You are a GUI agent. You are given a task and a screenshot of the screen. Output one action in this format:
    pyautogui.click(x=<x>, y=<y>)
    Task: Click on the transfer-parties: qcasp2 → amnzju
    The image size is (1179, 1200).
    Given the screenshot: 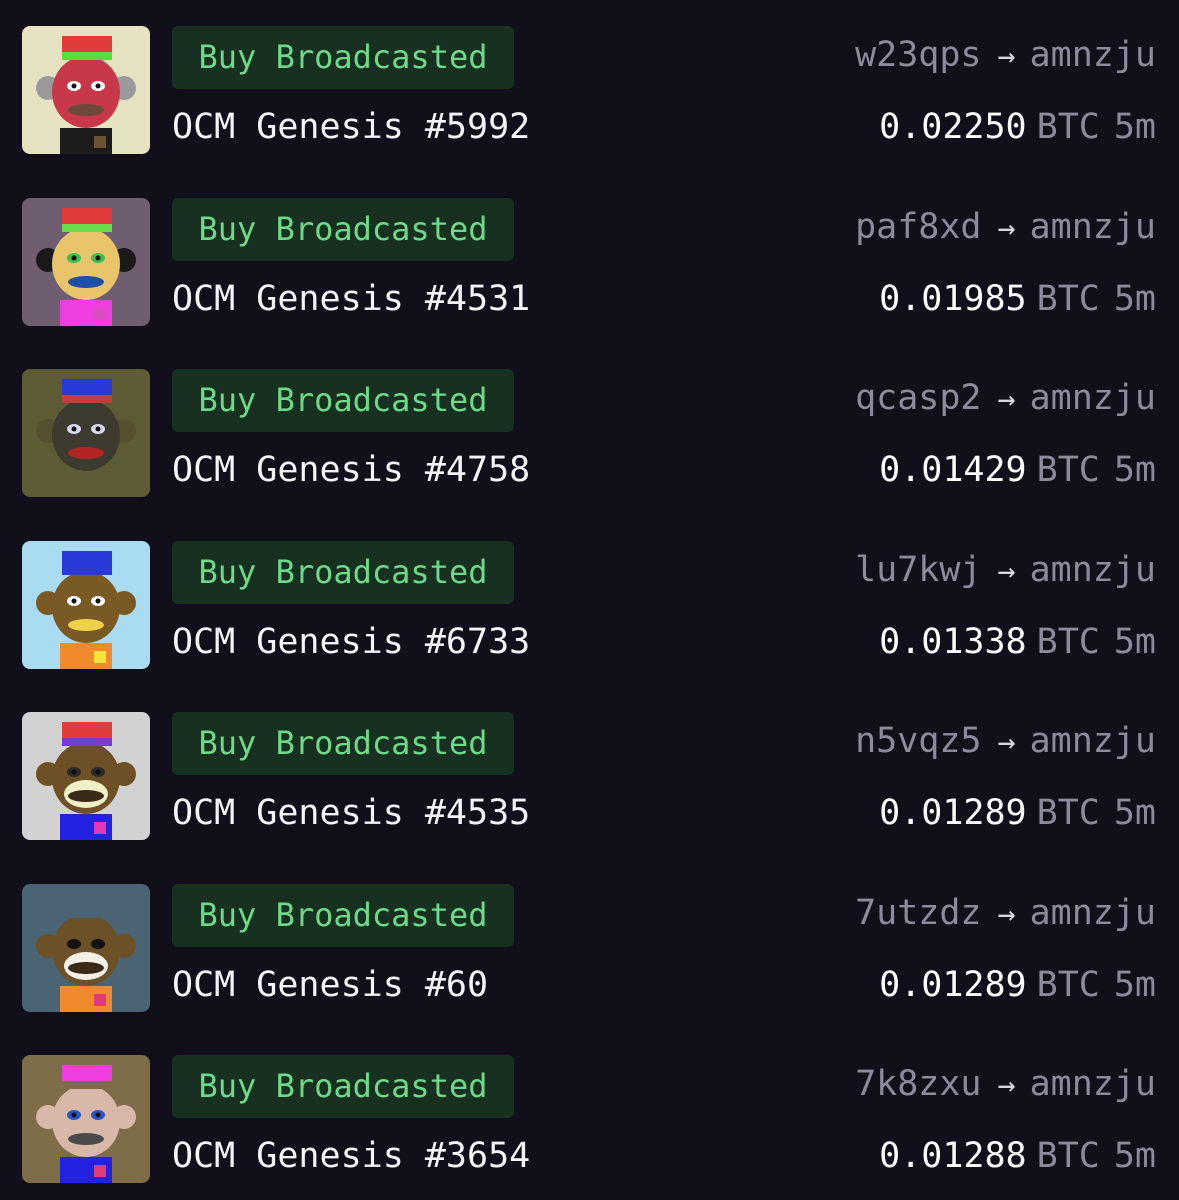 What is the action you would take?
    pyautogui.click(x=1005, y=399)
    